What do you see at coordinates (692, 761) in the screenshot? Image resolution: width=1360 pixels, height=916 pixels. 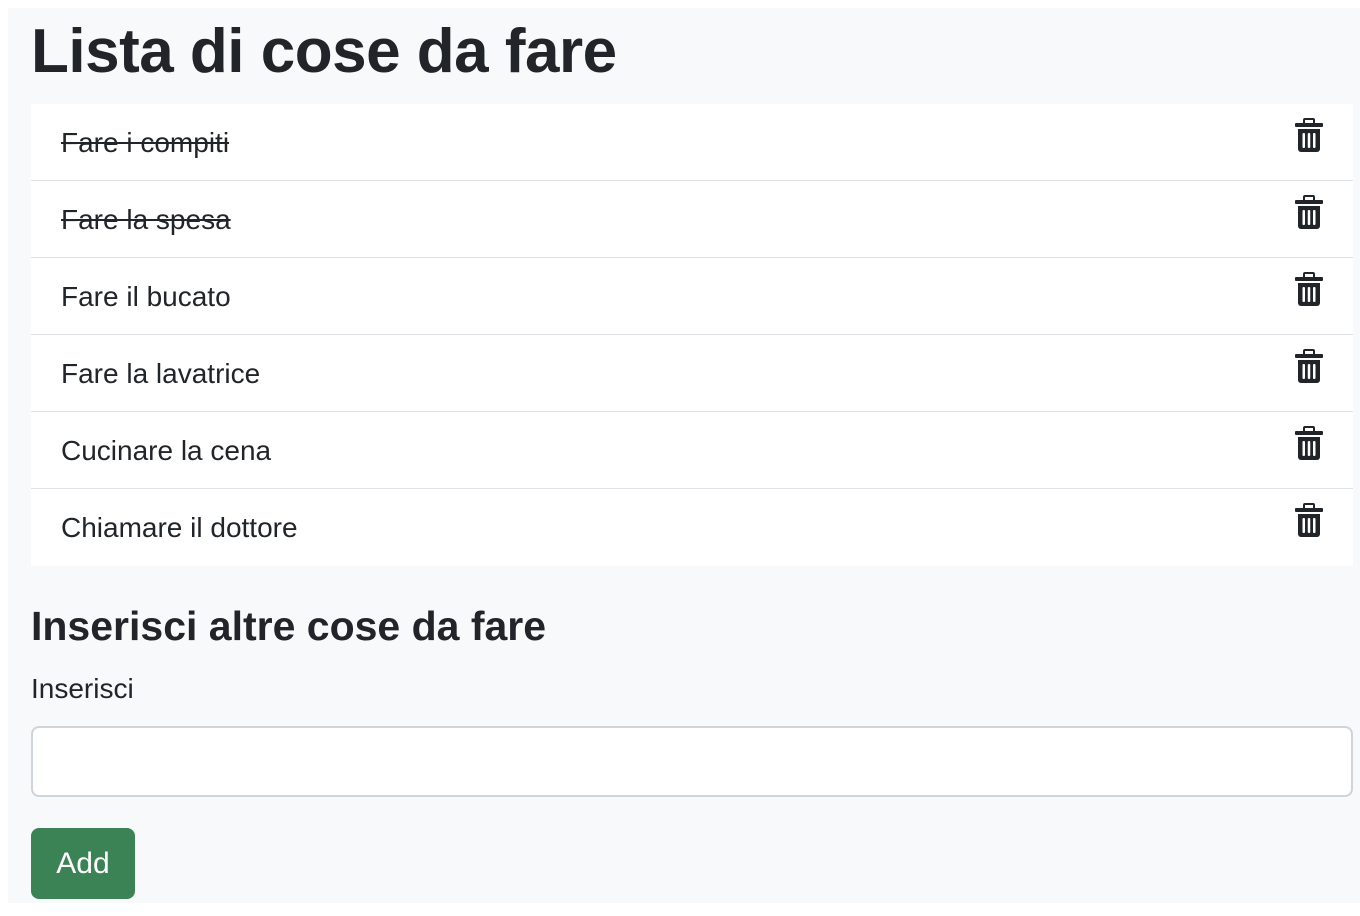 I see `new-todo-input` at bounding box center [692, 761].